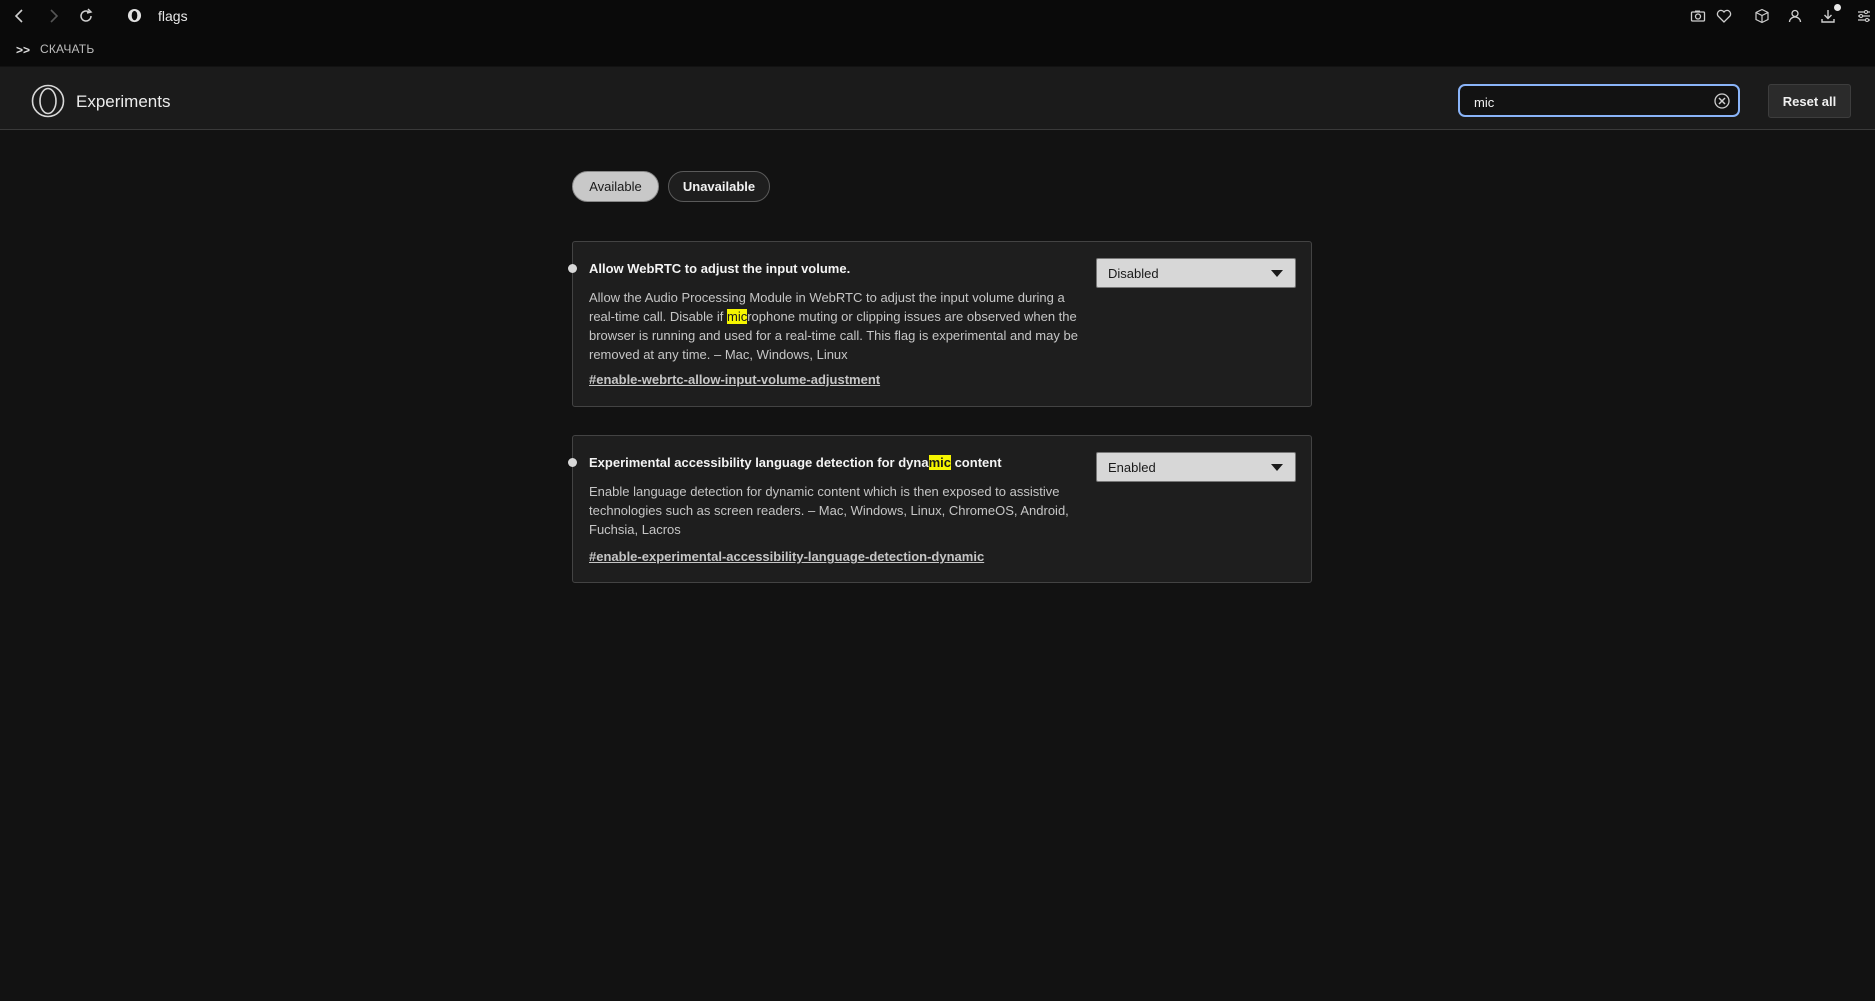 This screenshot has height=1001, width=1875. I want to click on flag-state-select: Disabled, so click(1196, 273).